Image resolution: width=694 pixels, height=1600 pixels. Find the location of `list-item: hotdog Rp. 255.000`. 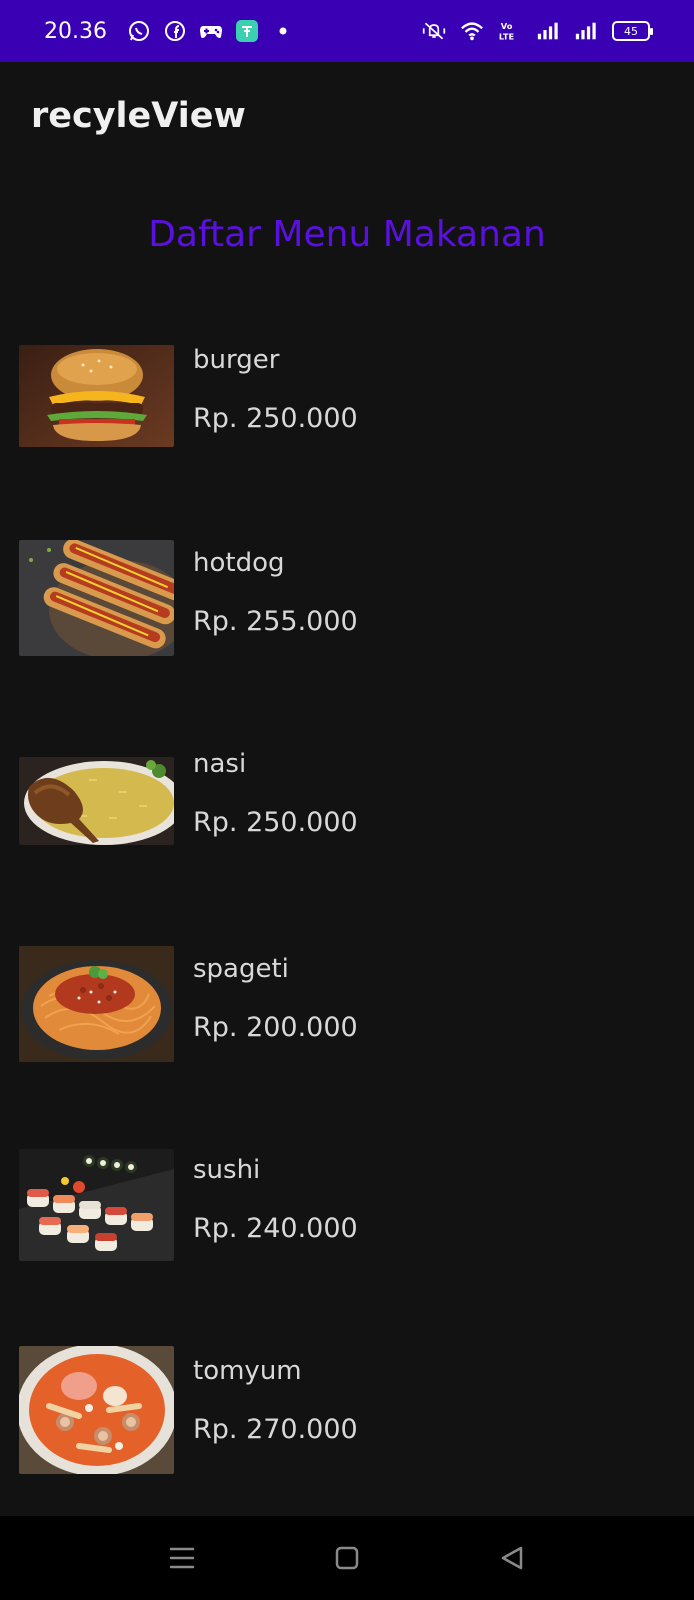

list-item: hotdog Rp. 255.000 is located at coordinates (347, 625).